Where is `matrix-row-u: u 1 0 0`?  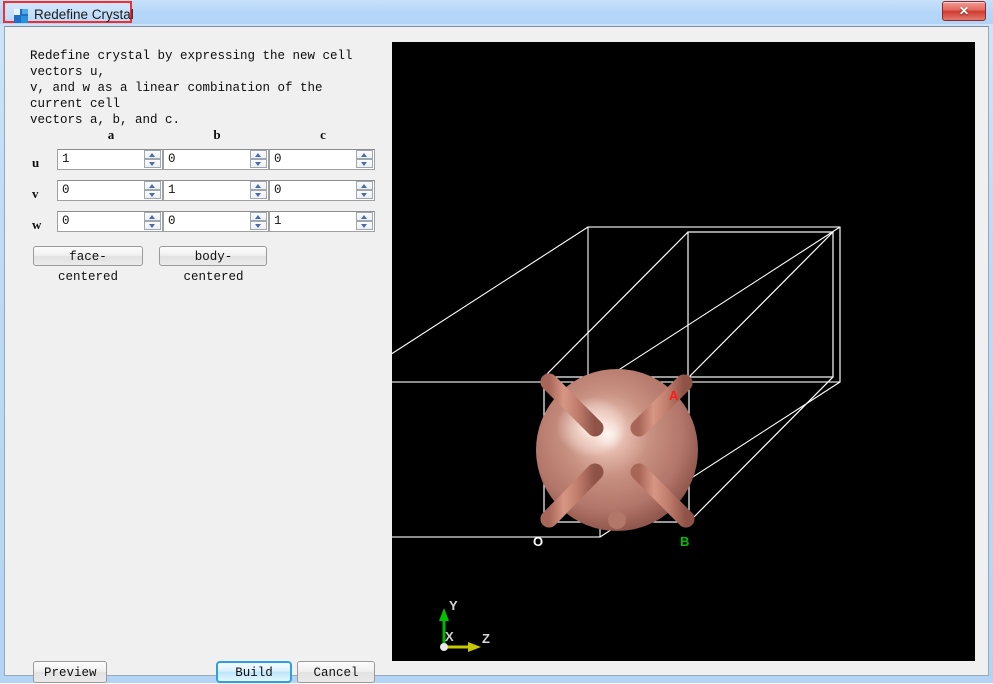 matrix-row-u: u 1 0 0 is located at coordinates (202, 162).